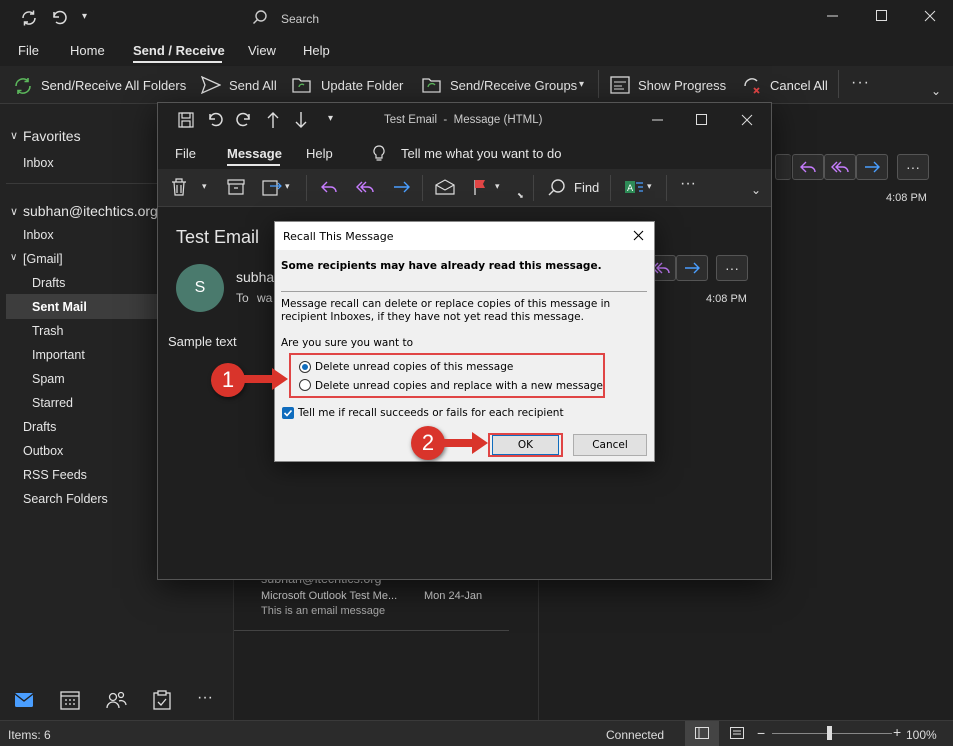 This screenshot has width=953, height=746. I want to click on menu-home: Home, so click(87, 50).